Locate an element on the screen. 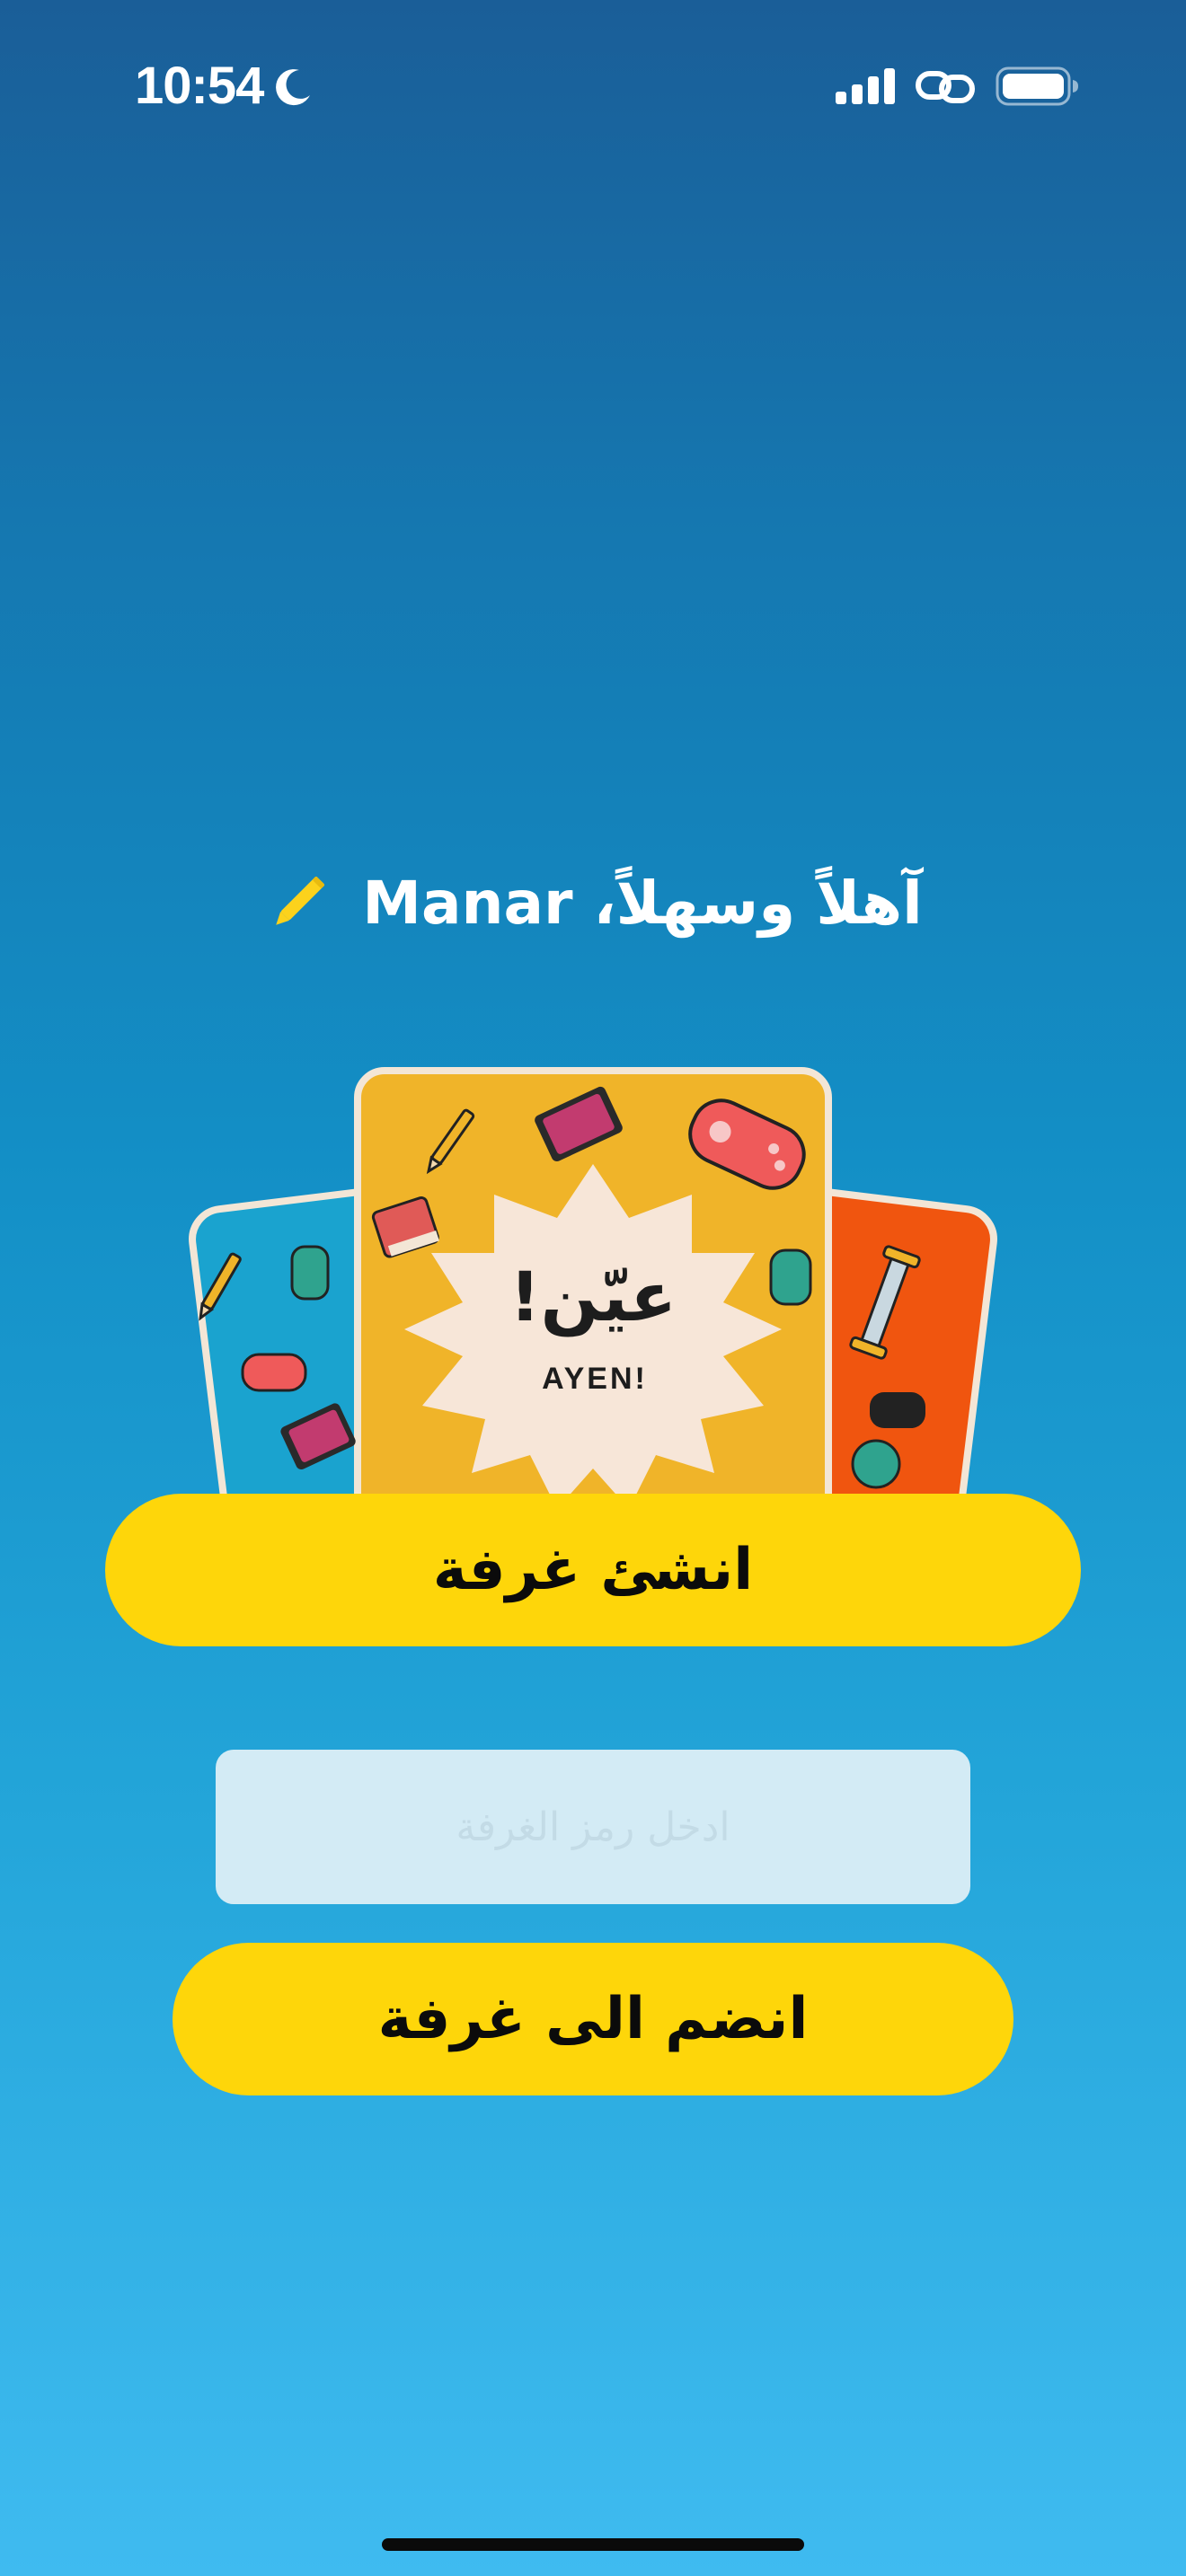  status-bar: 10:54 is located at coordinates (593, 85).